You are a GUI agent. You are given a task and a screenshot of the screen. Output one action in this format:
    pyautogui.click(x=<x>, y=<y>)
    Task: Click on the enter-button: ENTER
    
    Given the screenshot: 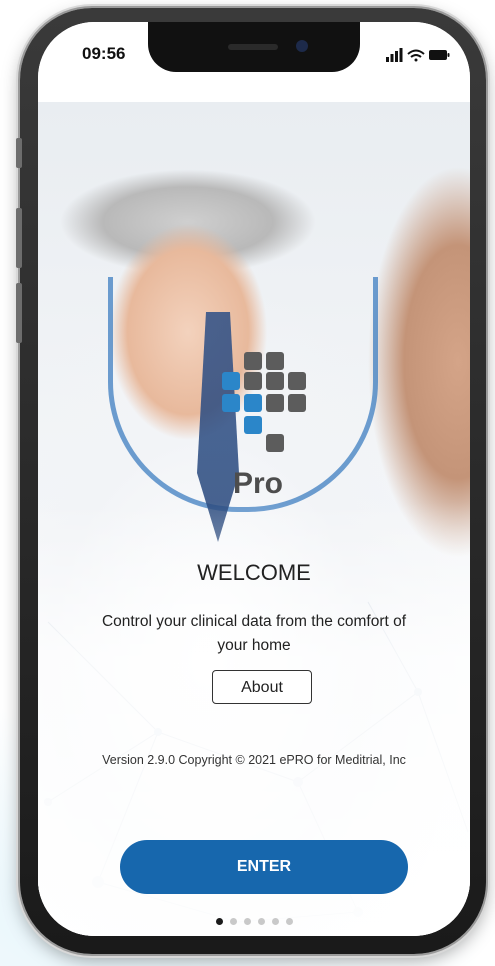 What is the action you would take?
    pyautogui.click(x=264, y=867)
    